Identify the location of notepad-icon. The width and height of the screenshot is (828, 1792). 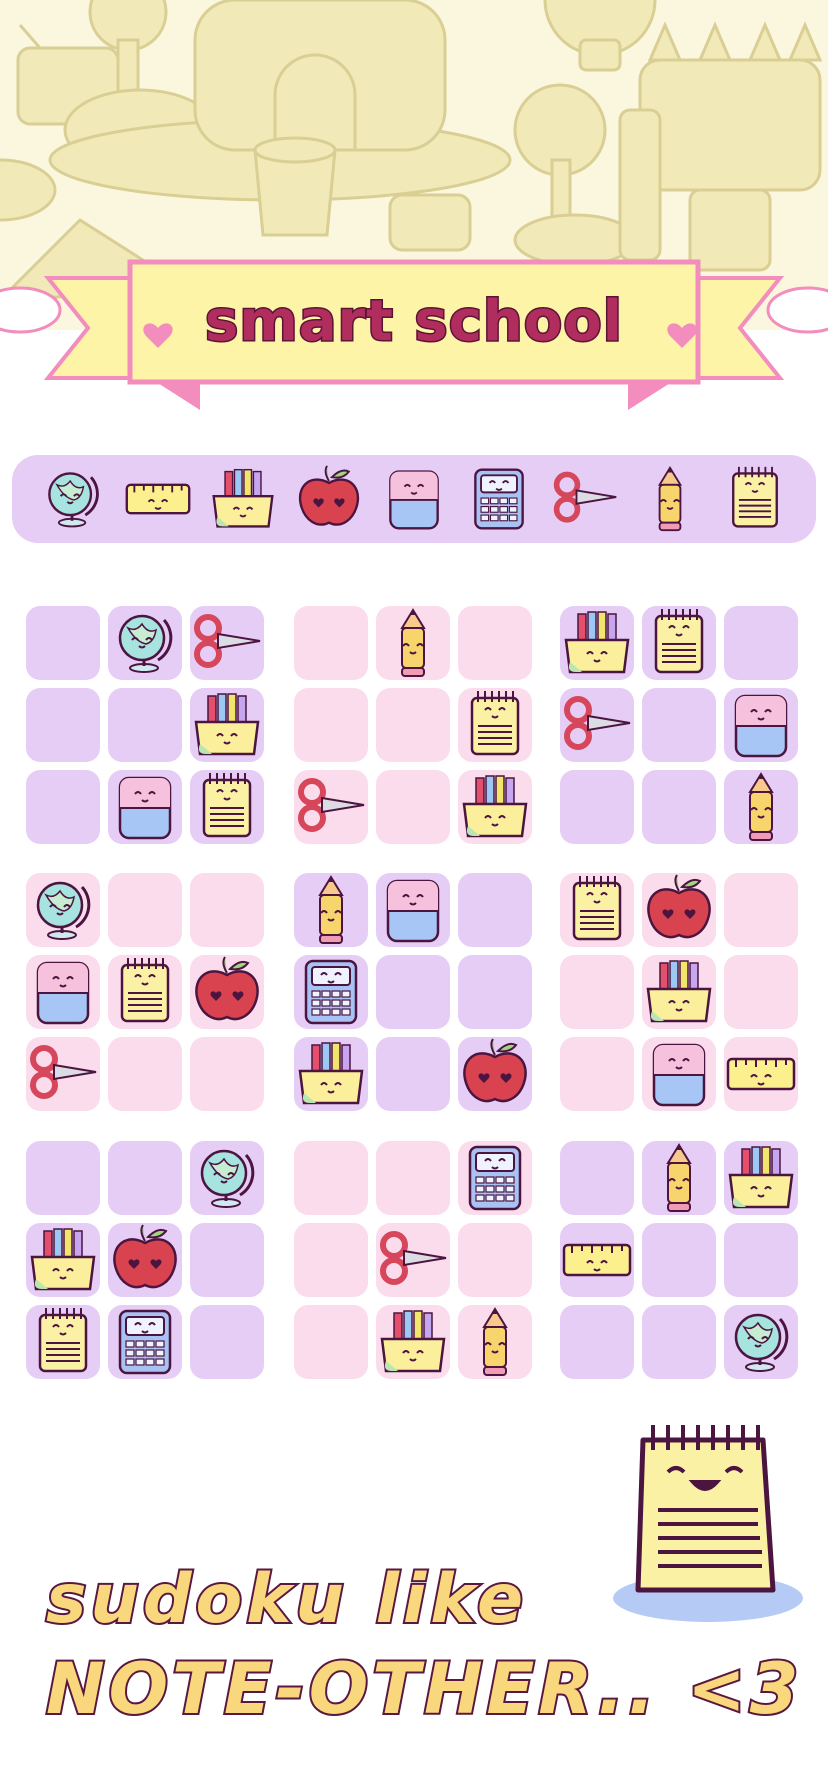
(755, 499).